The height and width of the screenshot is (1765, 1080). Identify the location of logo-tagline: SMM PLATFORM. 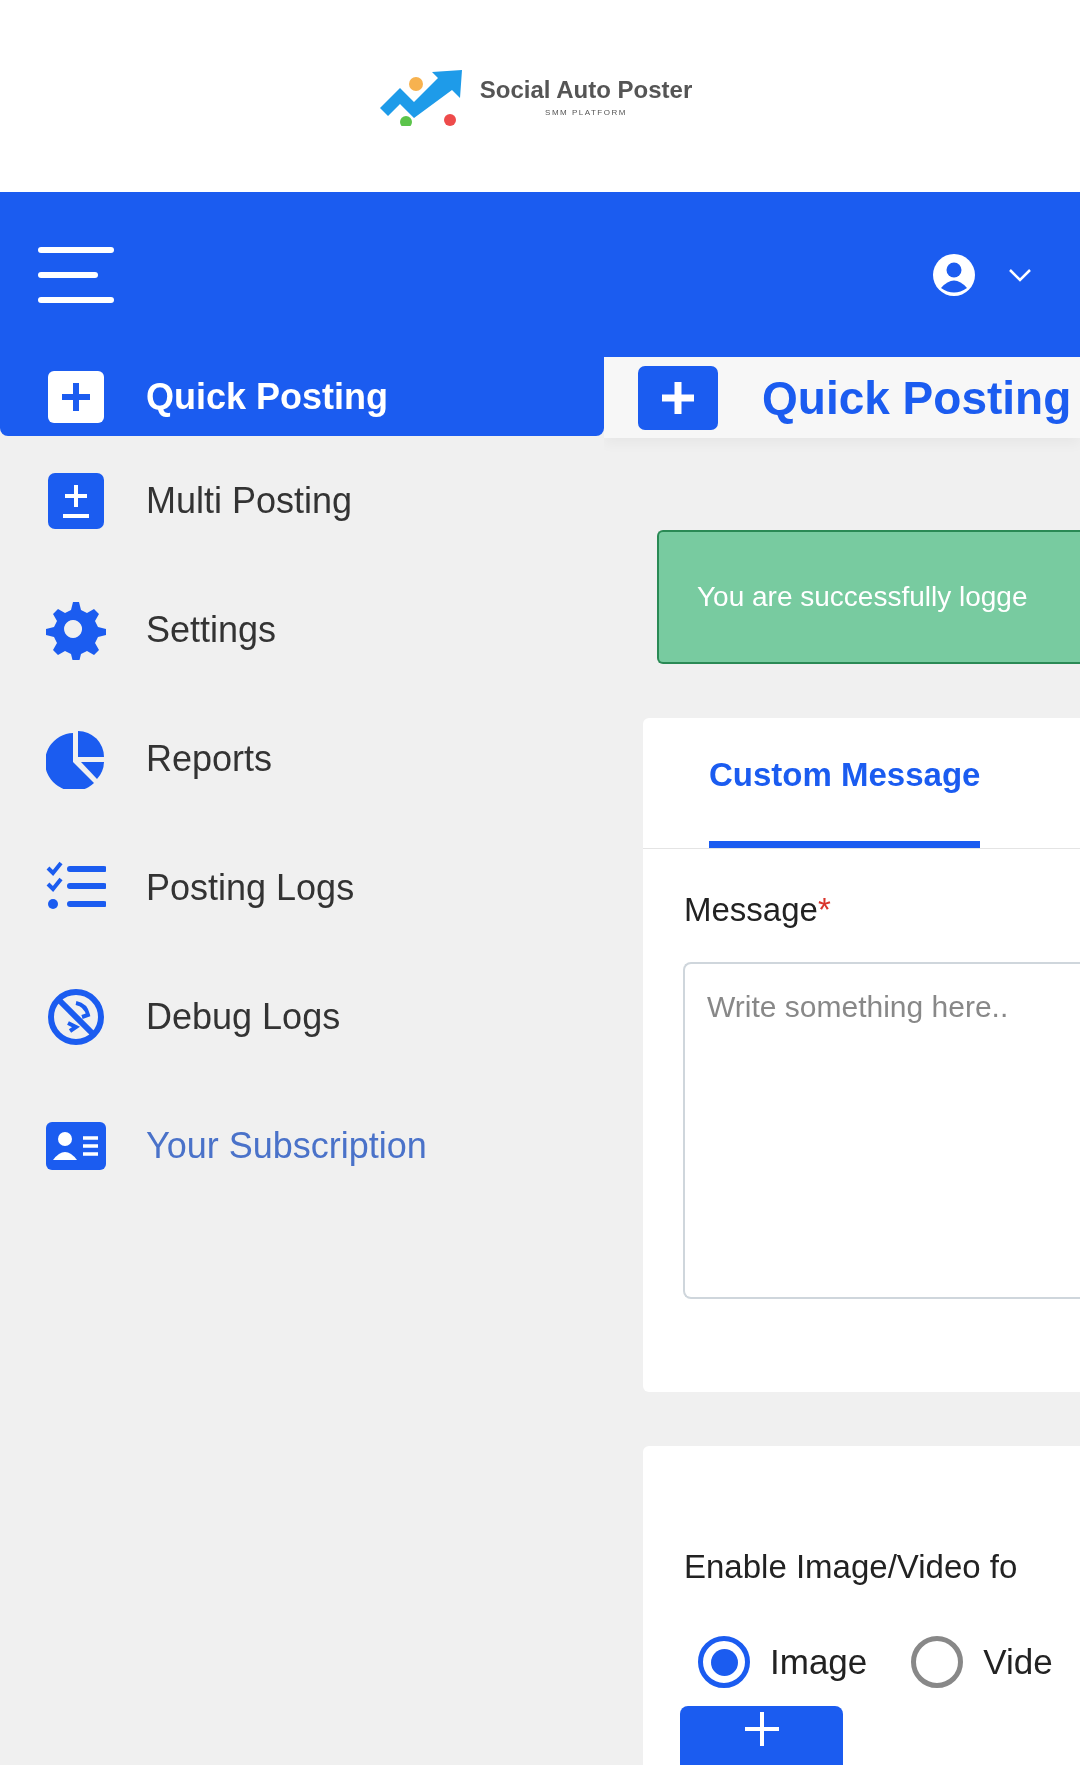
(586, 112).